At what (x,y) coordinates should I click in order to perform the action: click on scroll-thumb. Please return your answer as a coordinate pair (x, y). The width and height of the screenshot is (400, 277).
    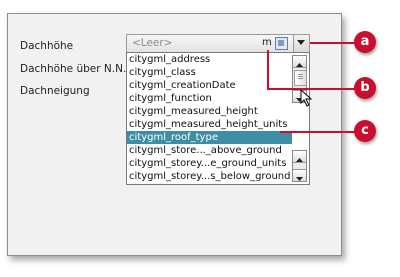
    Looking at the image, I should click on (300, 78).